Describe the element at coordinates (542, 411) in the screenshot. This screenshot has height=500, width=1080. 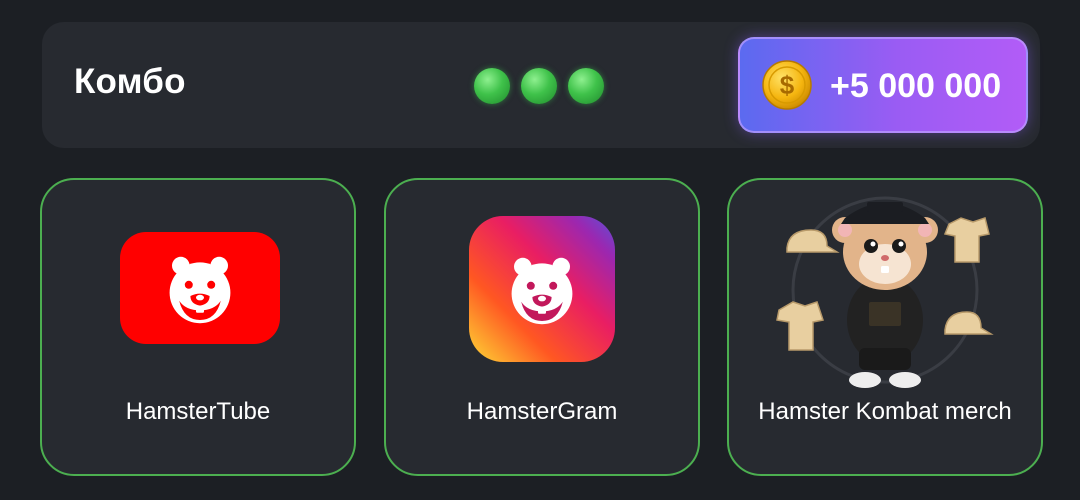
I see `card-label: HamsterGram` at that location.